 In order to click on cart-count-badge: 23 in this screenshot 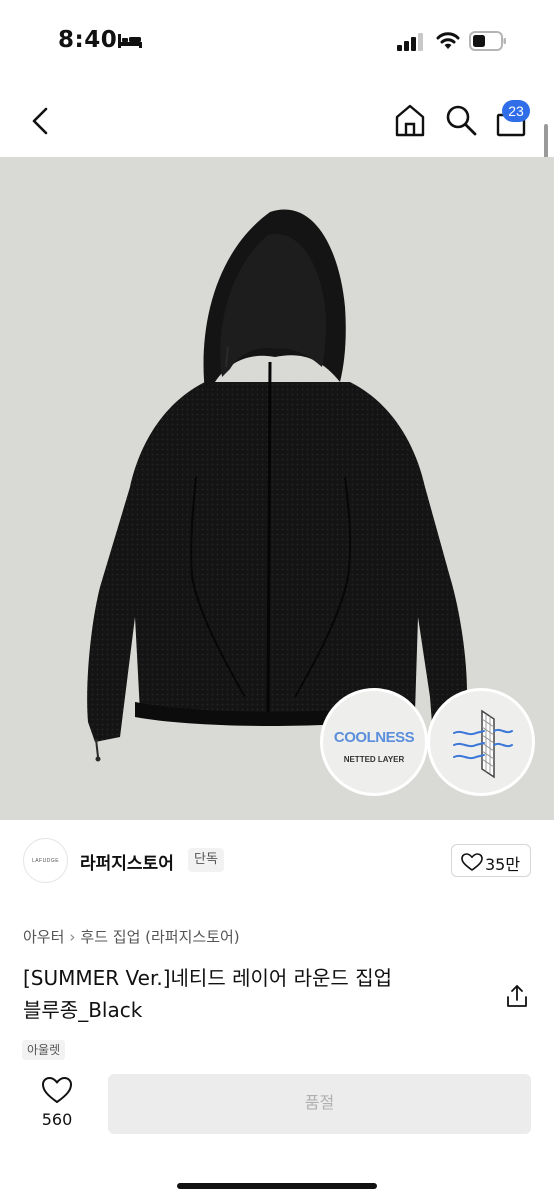, I will do `click(516, 111)`.